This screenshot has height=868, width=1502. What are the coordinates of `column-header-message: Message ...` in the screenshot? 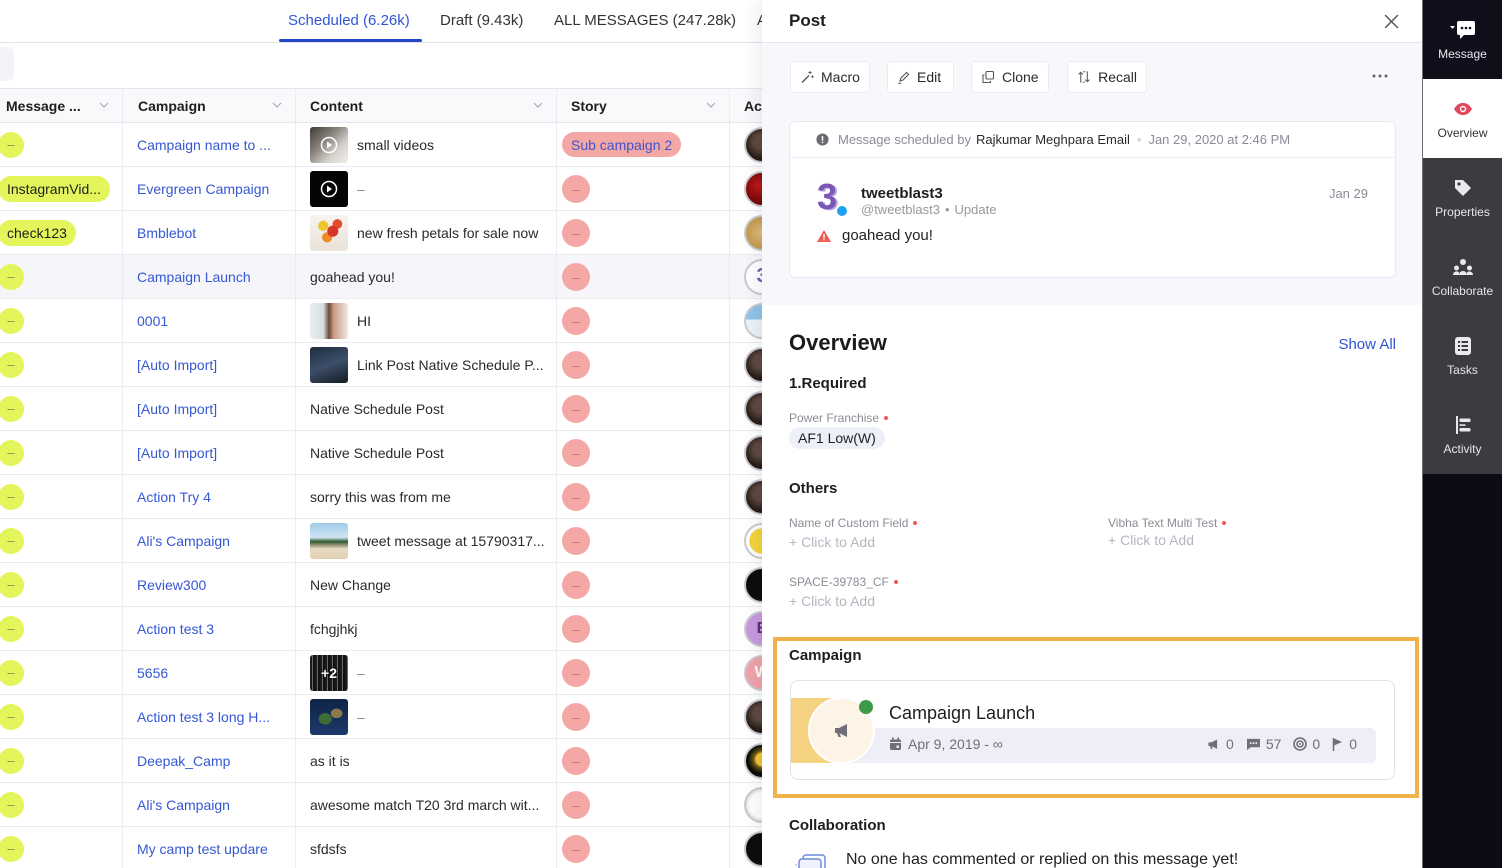 It's located at (61, 105).